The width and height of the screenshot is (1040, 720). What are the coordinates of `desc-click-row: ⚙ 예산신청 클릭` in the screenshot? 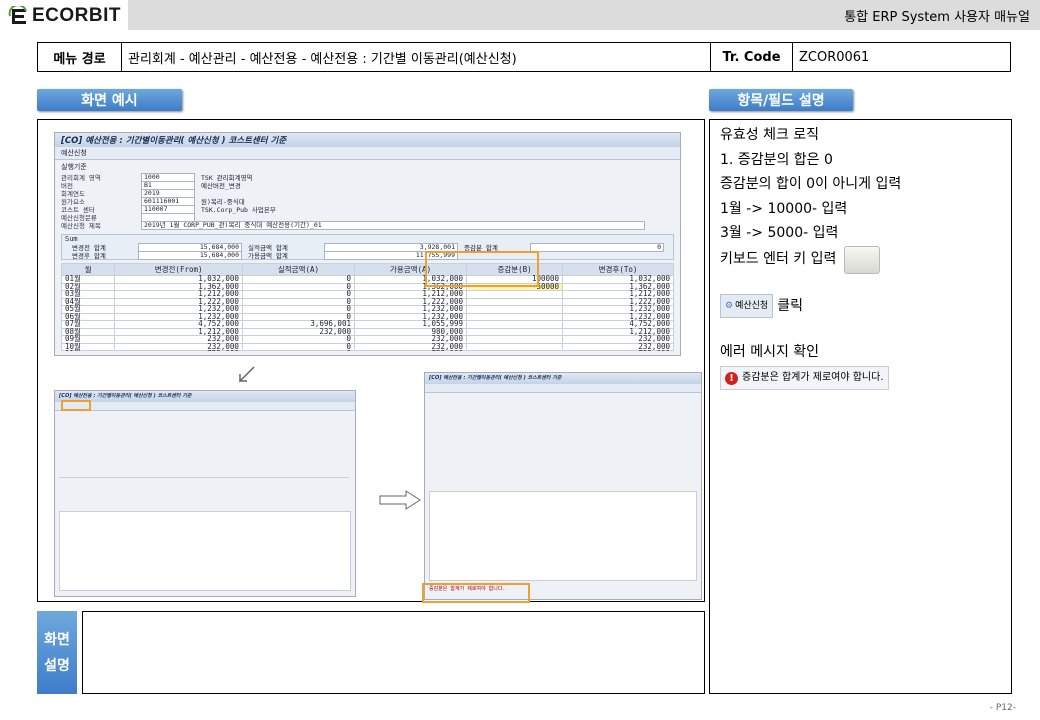 It's located at (860, 306).